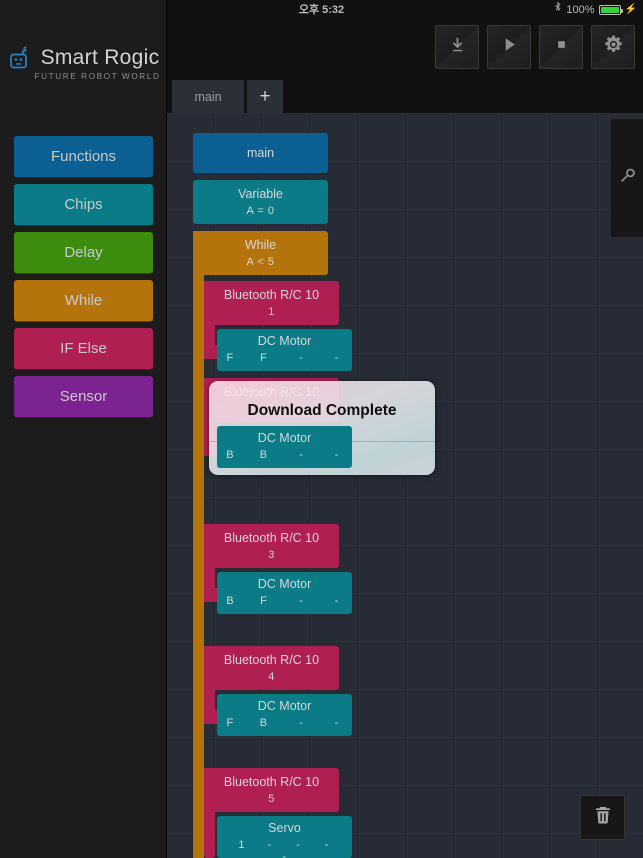 The height and width of the screenshot is (858, 643). I want to click on charging-bolt-icon: ⚡, so click(630, 9).